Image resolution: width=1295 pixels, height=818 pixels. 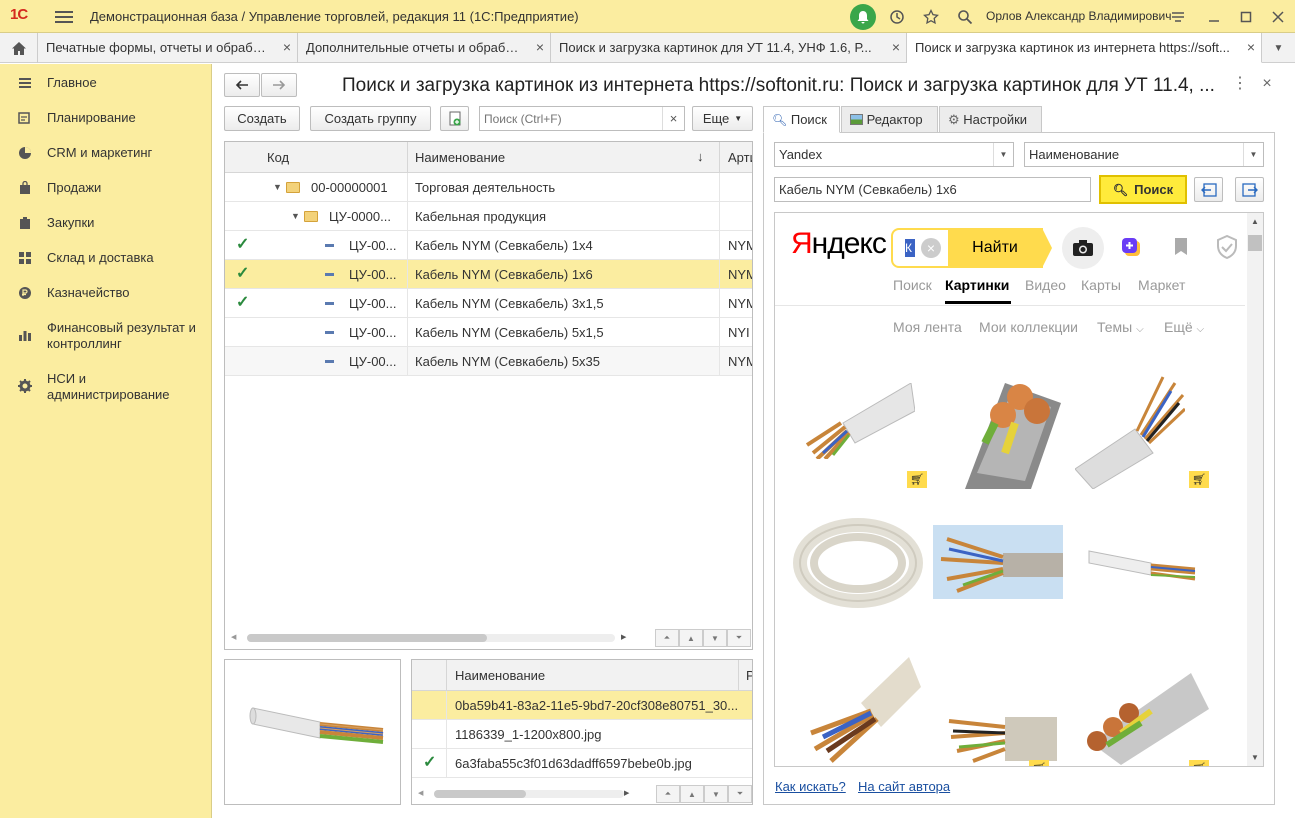 I want to click on table-row: ✓ ЦУ-00... Кабель NYM (Севкабель) 1х4 NYM, so click(x=488, y=245).